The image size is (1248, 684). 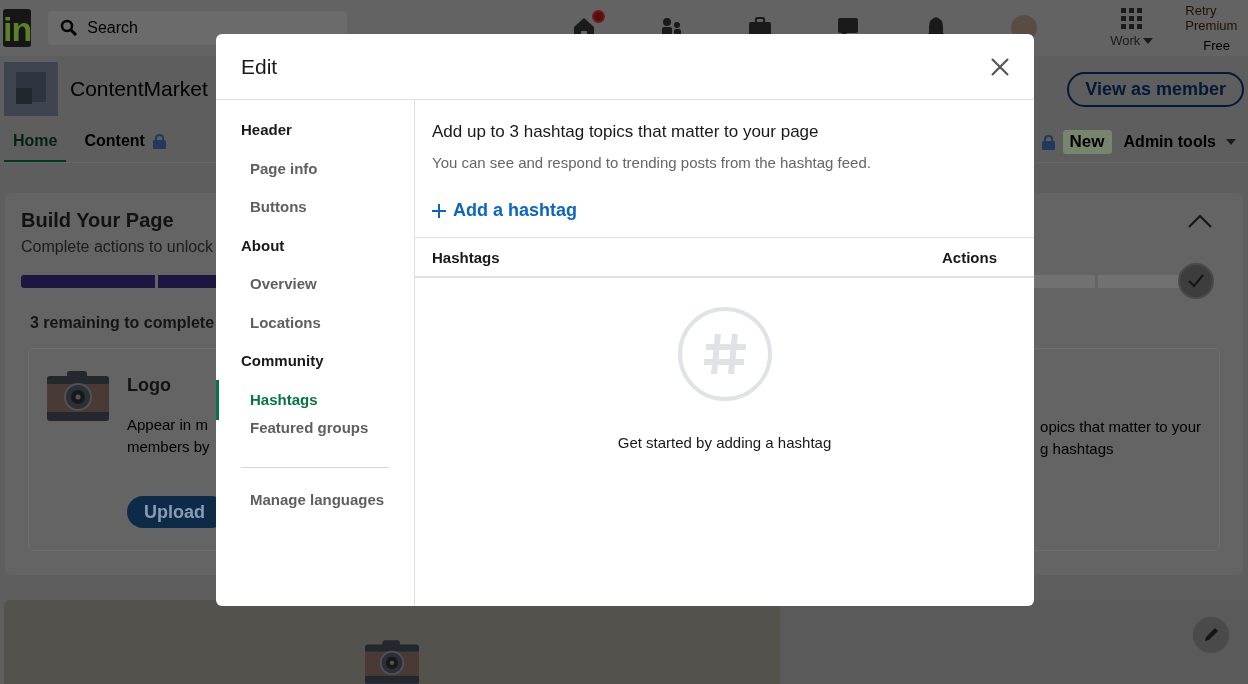 What do you see at coordinates (139, 89) in the screenshot?
I see `page-name: ContentMarket` at bounding box center [139, 89].